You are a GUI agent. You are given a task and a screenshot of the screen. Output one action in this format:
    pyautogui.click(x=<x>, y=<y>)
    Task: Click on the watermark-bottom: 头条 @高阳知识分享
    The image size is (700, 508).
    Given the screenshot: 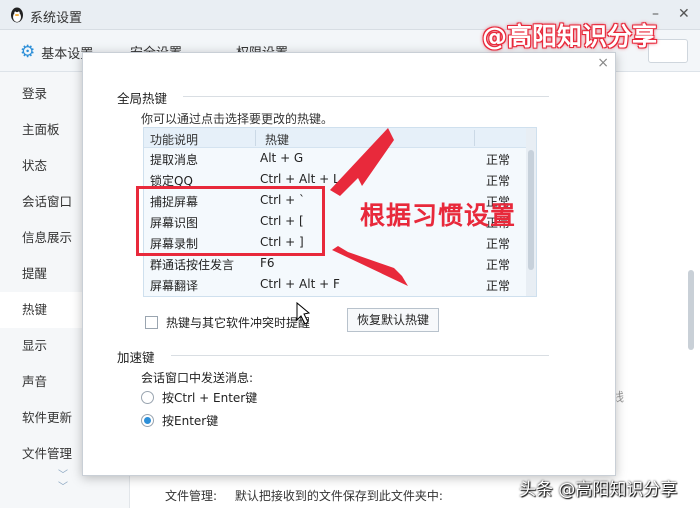 What is the action you would take?
    pyautogui.click(x=598, y=490)
    